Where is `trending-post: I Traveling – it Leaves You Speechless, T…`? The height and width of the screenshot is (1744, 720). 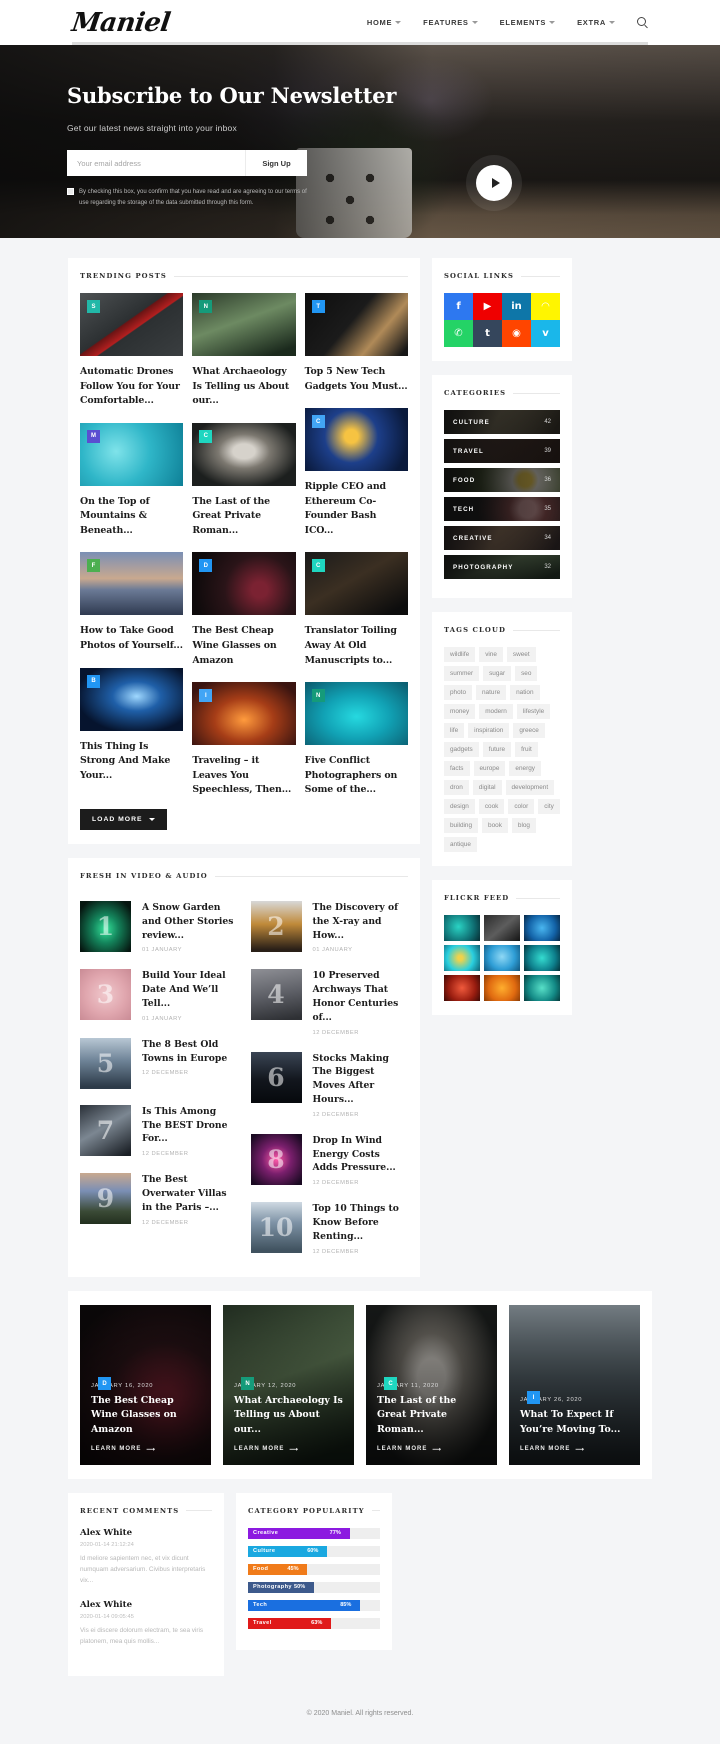
trending-post: I Traveling – it Leaves You Speechless, T… is located at coordinates (244, 740).